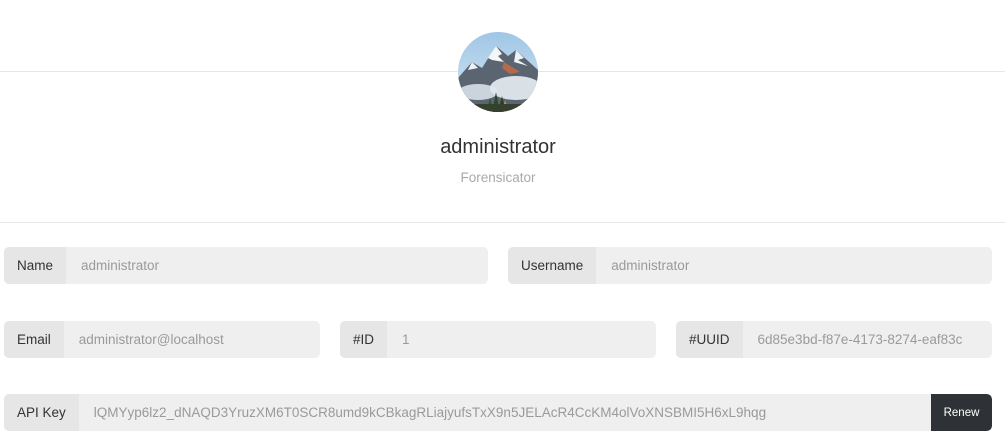  What do you see at coordinates (498, 177) in the screenshot?
I see `profile-role: Forensicator` at bounding box center [498, 177].